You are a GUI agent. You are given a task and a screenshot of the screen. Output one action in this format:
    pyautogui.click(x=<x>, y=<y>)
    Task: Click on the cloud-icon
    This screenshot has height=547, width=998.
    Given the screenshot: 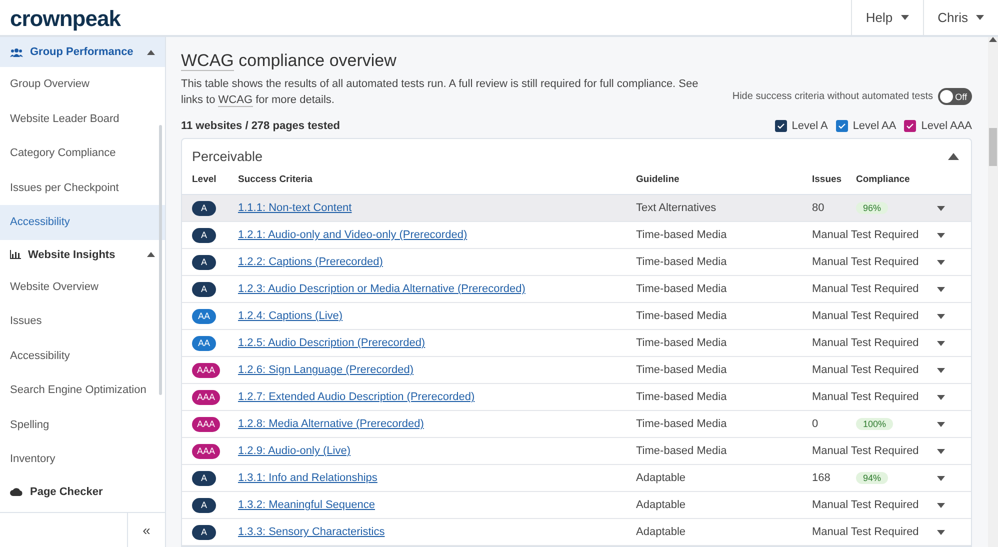 What is the action you would take?
    pyautogui.click(x=16, y=491)
    